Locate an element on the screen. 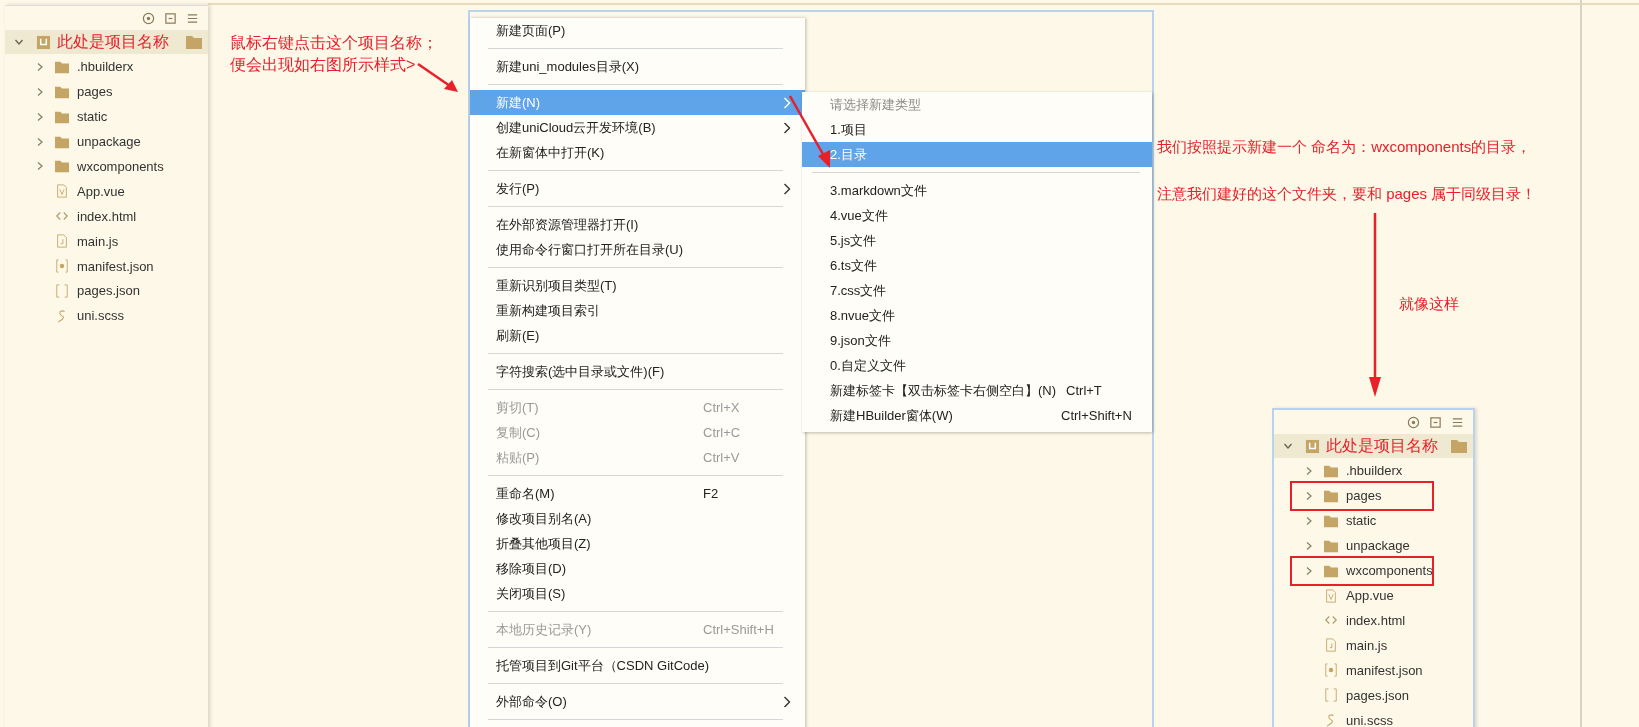 This screenshot has height=727, width=1639. menu-item: 新建标签卡【双击标签卡右侧空白】(N) Ctrl+T is located at coordinates (977, 390).